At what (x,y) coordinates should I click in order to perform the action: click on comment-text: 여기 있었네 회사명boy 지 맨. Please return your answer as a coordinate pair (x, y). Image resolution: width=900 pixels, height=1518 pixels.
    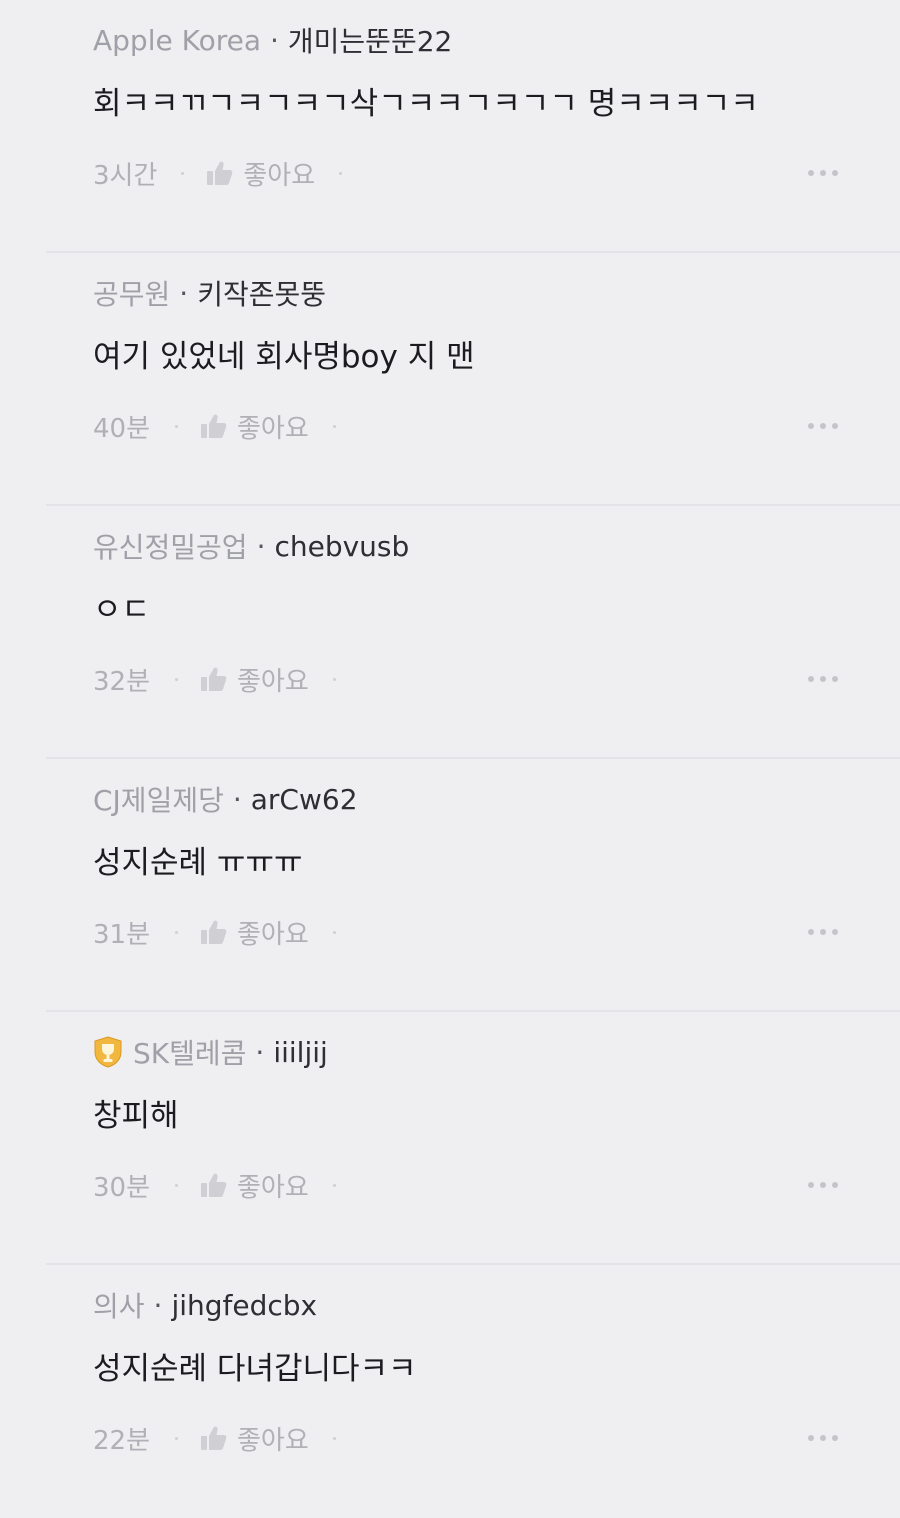
    Looking at the image, I should click on (284, 357).